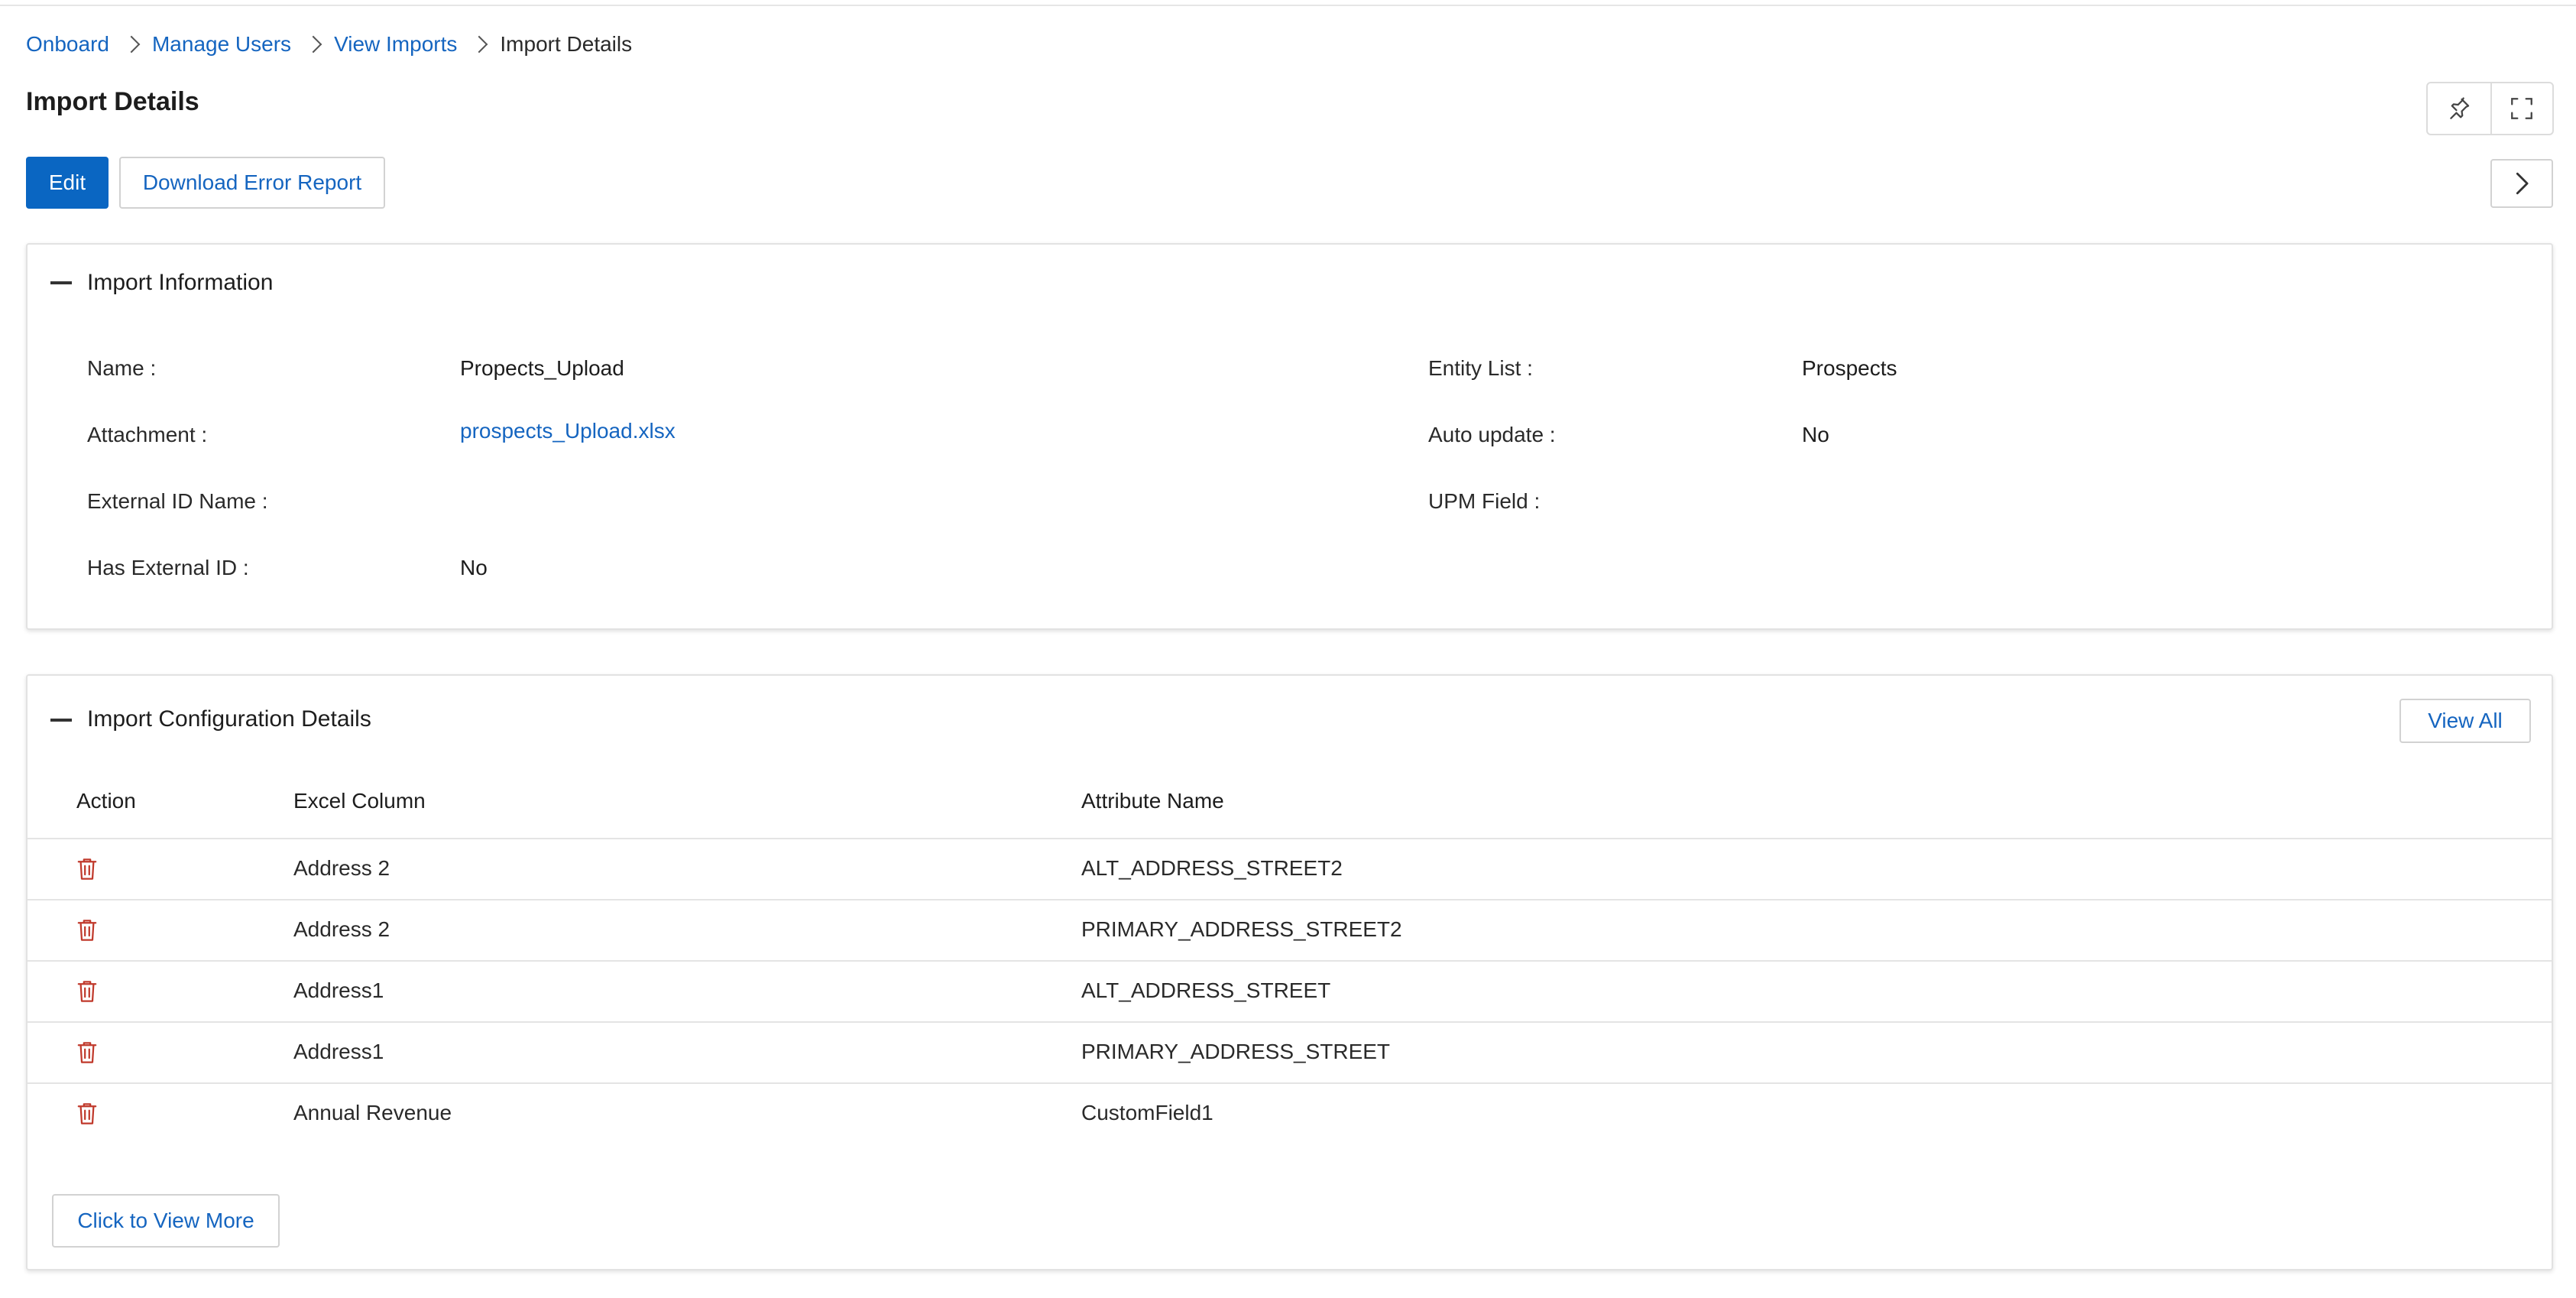  What do you see at coordinates (1206, 990) in the screenshot?
I see `attribute-name-cell: ALT_ADDRESS_STREET` at bounding box center [1206, 990].